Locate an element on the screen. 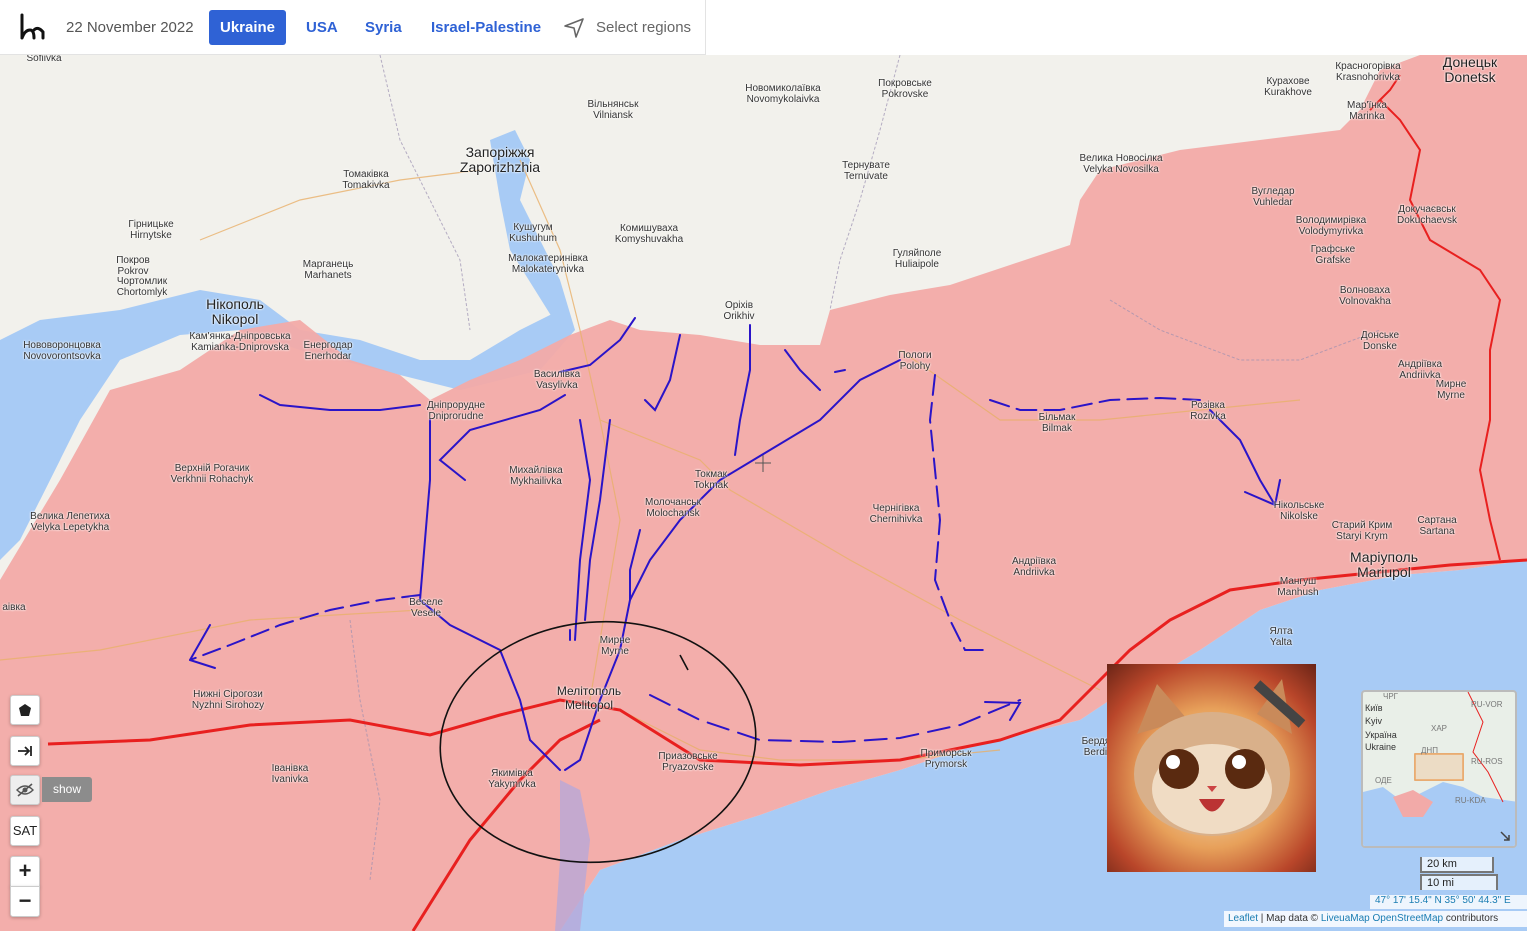 The height and width of the screenshot is (931, 1527). label-velyka-novosilka: Велика Новосілка Velyka Novosilka is located at coordinates (1121, 164).